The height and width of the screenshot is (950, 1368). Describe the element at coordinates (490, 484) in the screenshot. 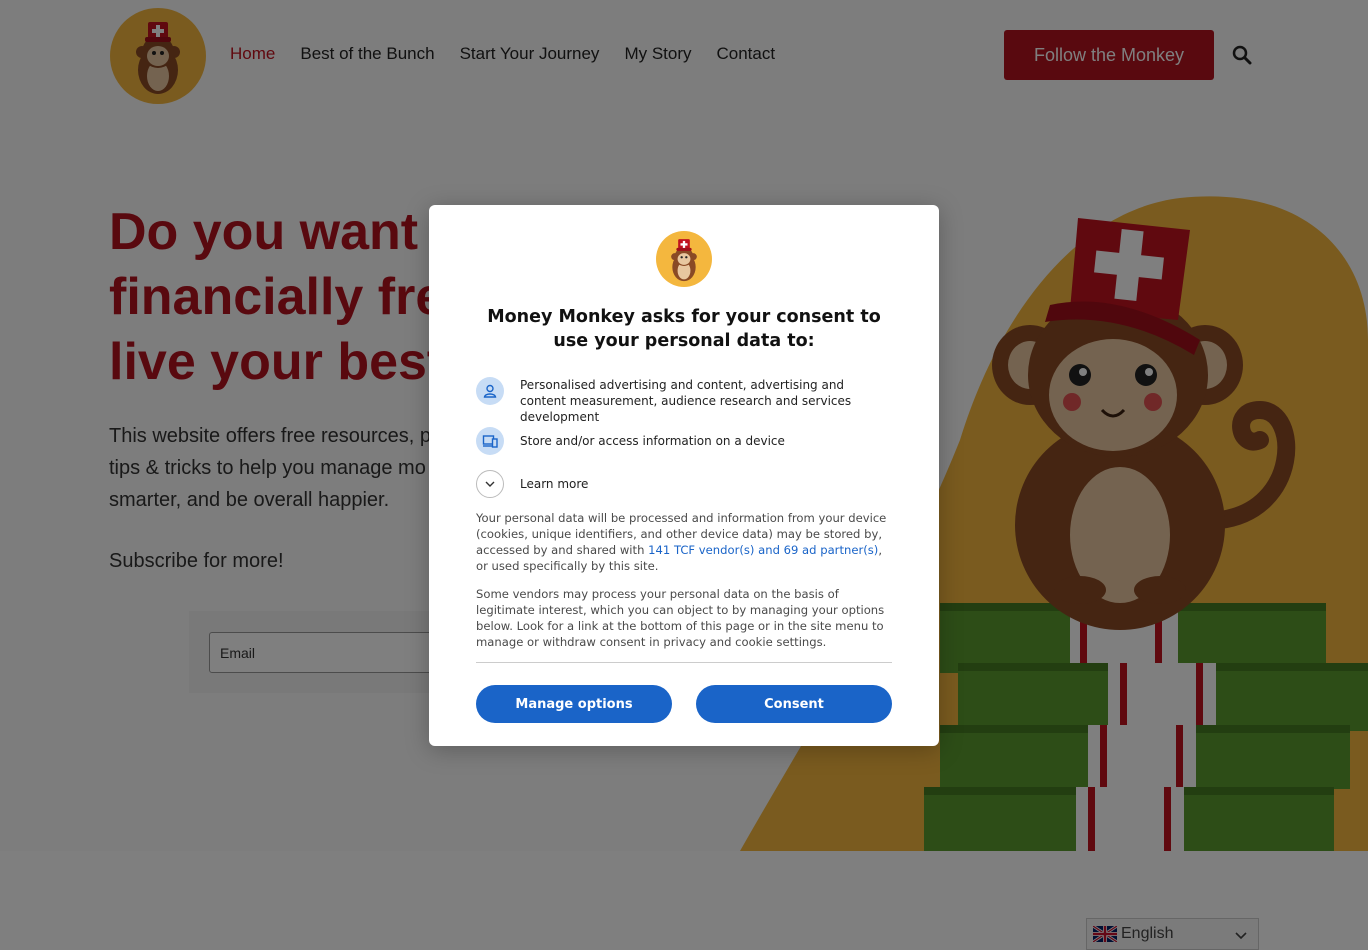

I see `chevron-down-icon` at that location.